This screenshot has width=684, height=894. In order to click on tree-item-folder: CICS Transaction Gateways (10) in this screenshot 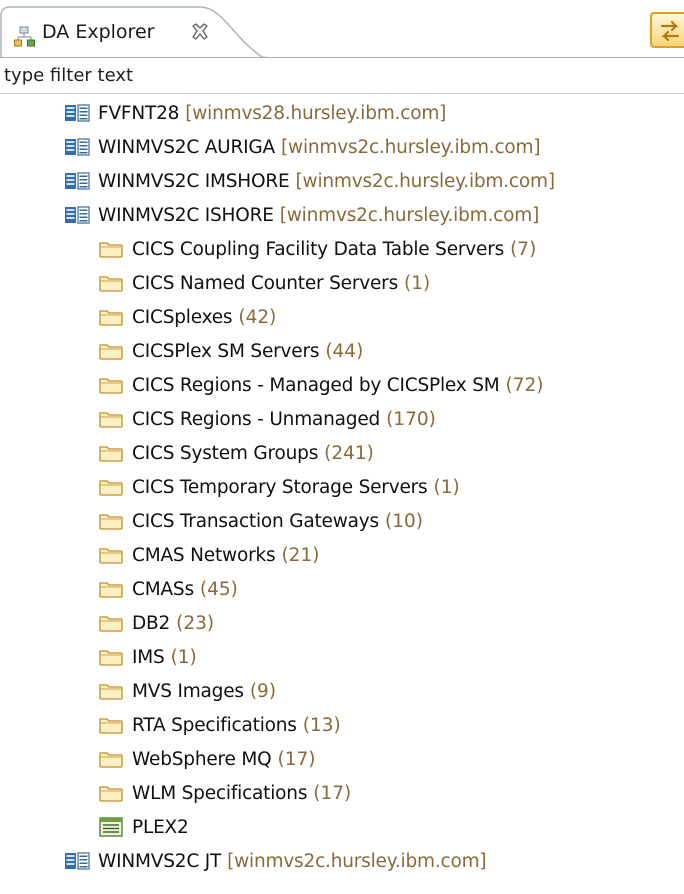, I will do `click(260, 521)`.